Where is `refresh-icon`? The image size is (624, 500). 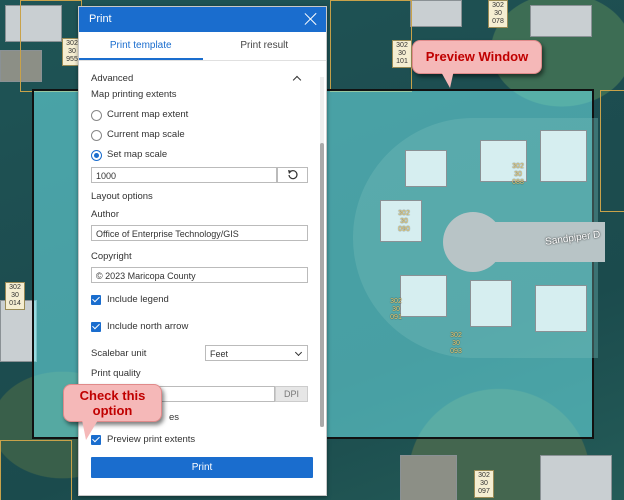
refresh-icon is located at coordinates (293, 175).